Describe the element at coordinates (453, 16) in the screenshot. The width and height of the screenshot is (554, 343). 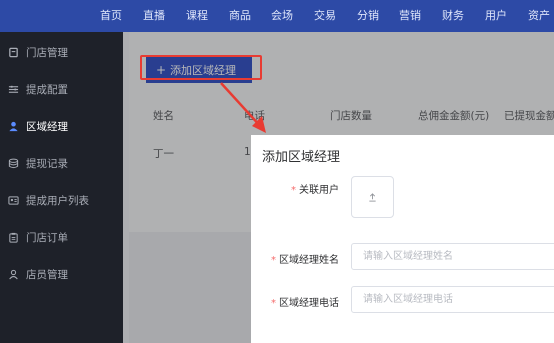
I see `nav-item-finance: 财务` at that location.